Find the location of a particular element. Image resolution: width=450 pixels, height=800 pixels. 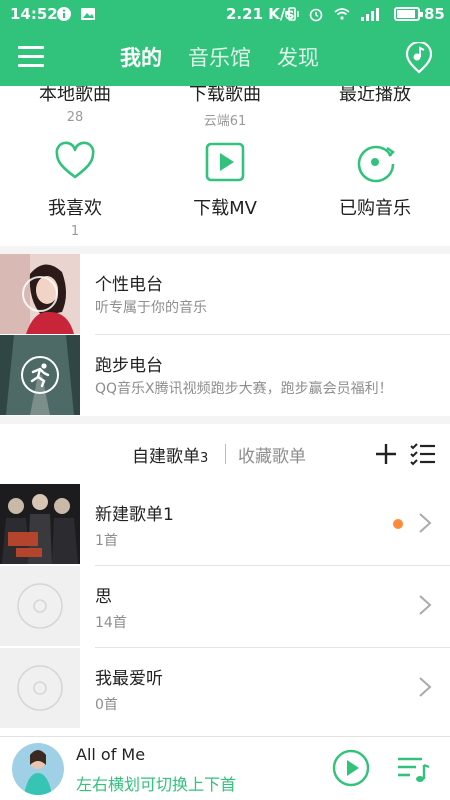

running-radio-item: 跑步电台 QQ音乐X腾讯视频跑步大赛，跑步赢会员福利！ is located at coordinates (225, 375).